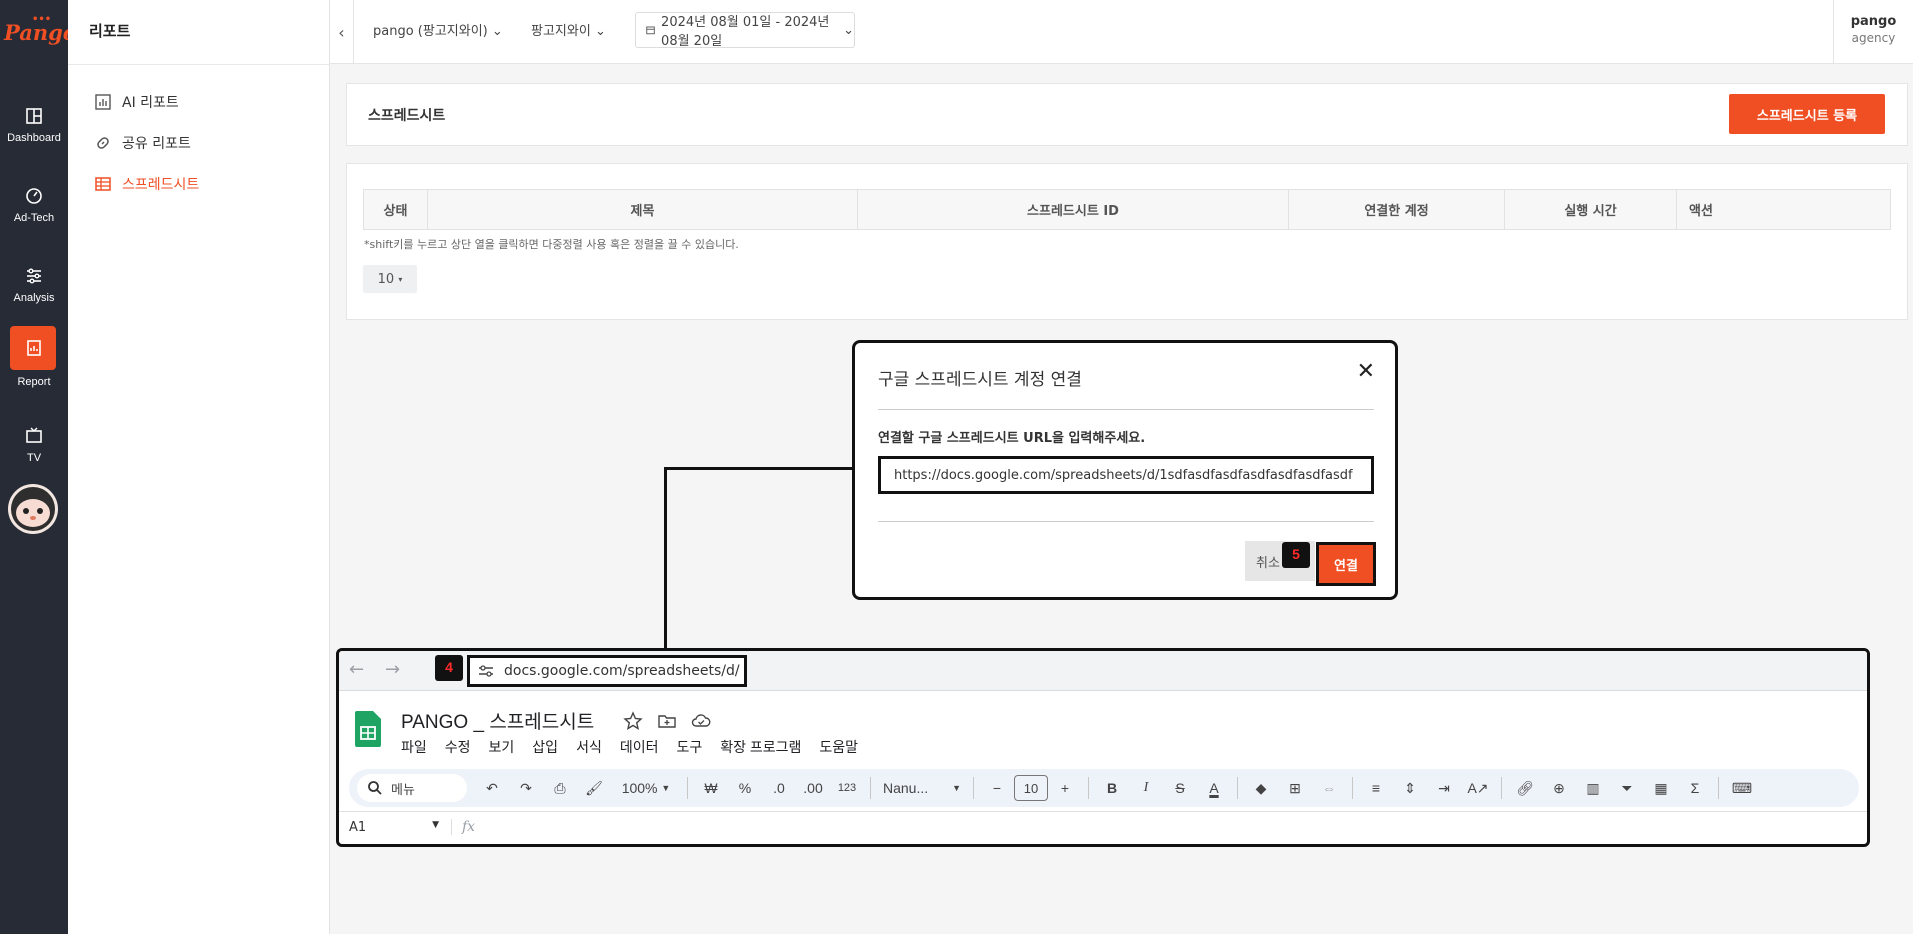 This screenshot has width=1913, height=934. Describe the element at coordinates (589, 747) in the screenshot. I see `menu-format: 서식` at that location.